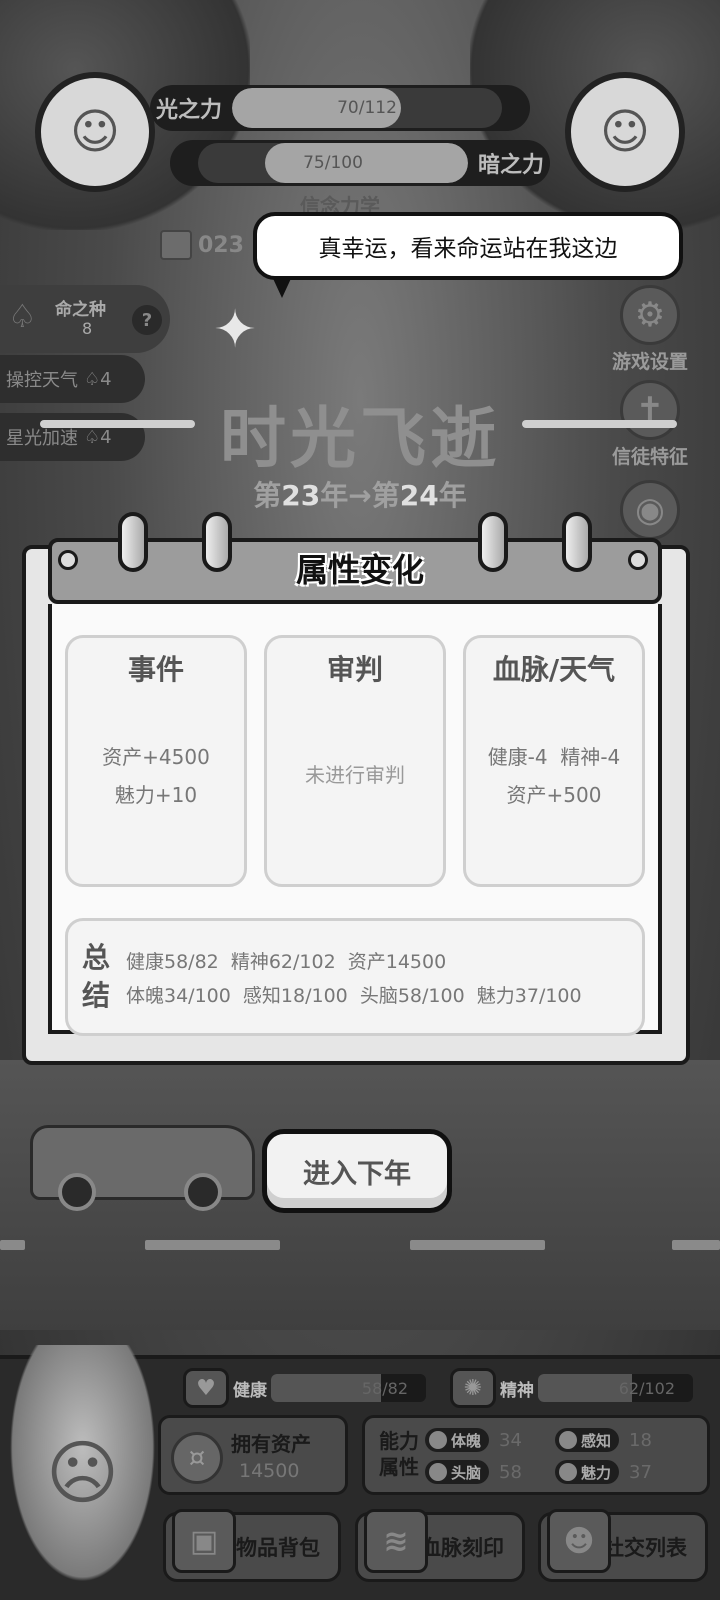 The width and height of the screenshot is (720, 1600). I want to click on calendar-counter: 023, so click(202, 245).